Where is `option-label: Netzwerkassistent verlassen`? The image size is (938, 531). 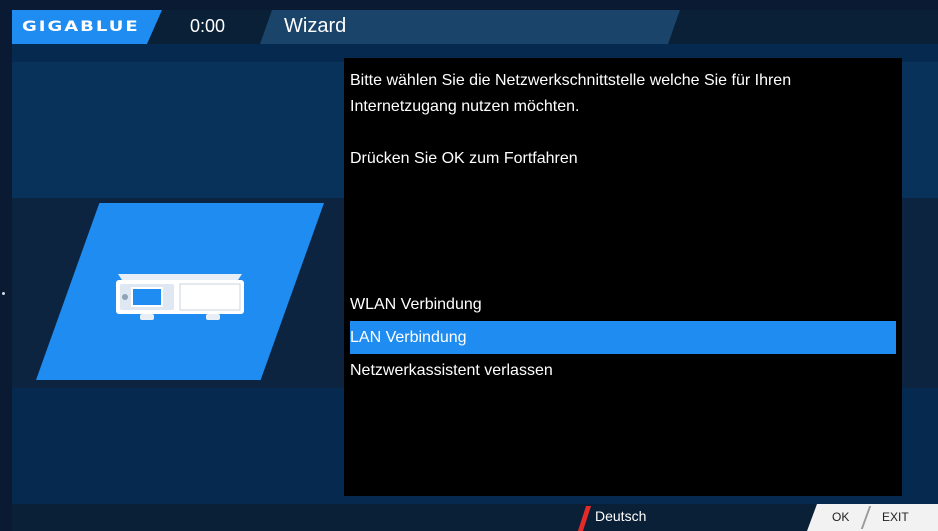 option-label: Netzwerkassistent verlassen is located at coordinates (451, 370).